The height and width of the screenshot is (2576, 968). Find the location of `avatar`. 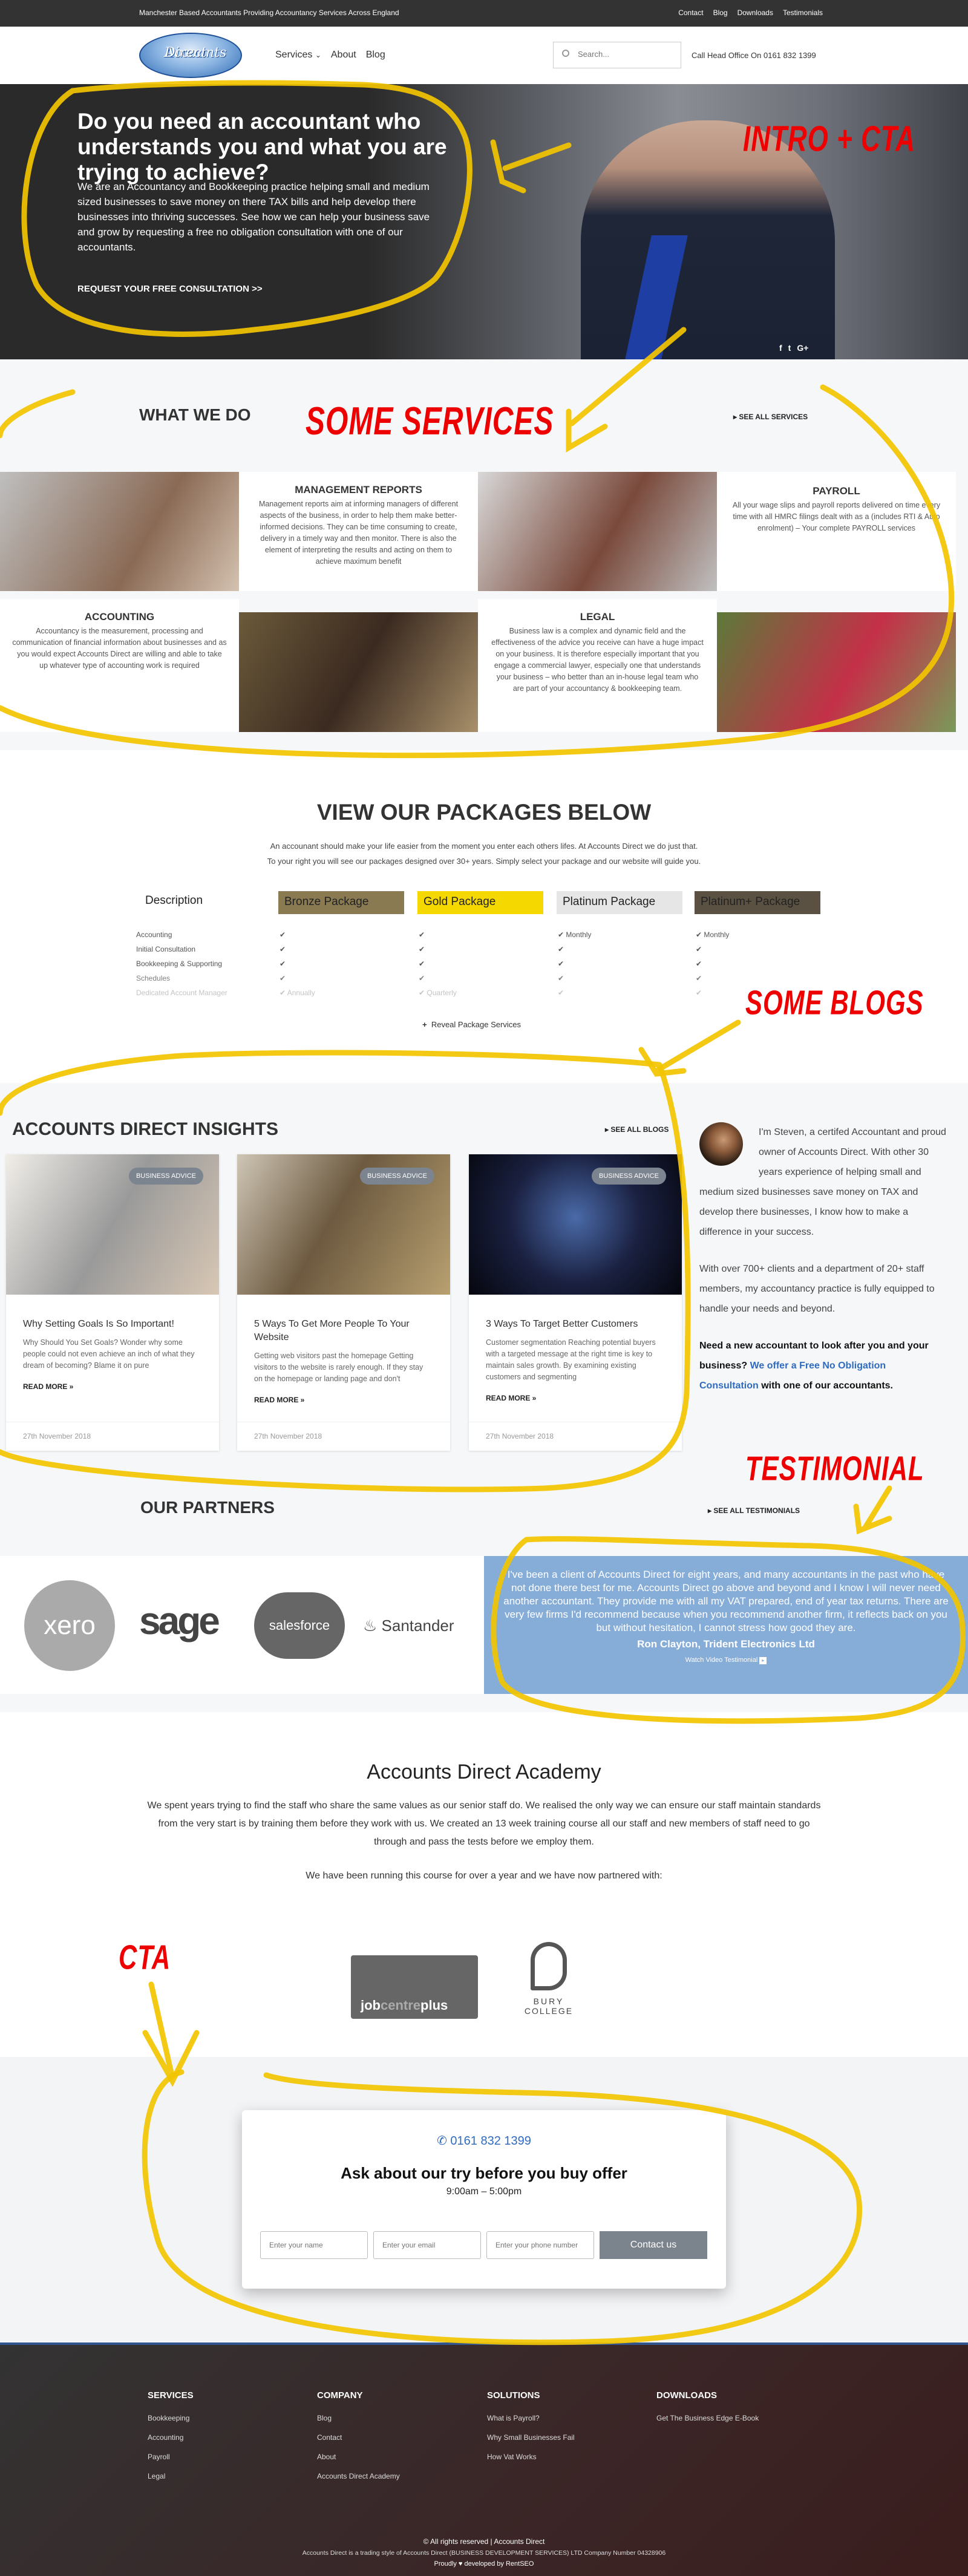

avatar is located at coordinates (721, 1144).